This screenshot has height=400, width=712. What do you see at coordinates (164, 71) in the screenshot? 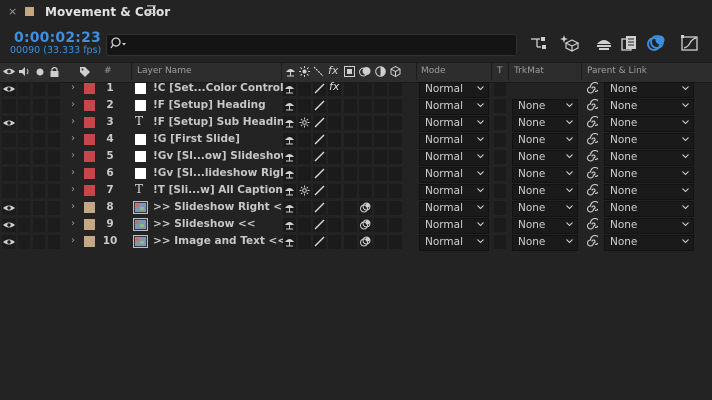
I see `header-layer-name: Layer Name` at bounding box center [164, 71].